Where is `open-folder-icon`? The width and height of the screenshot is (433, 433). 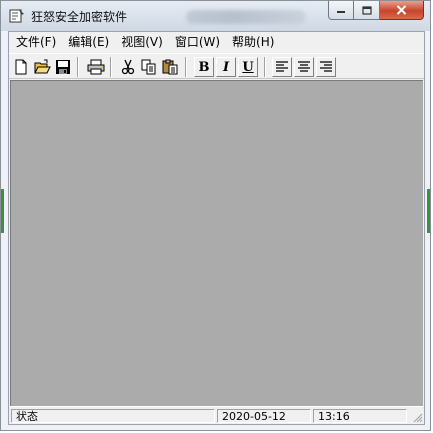
open-folder-icon is located at coordinates (42, 66).